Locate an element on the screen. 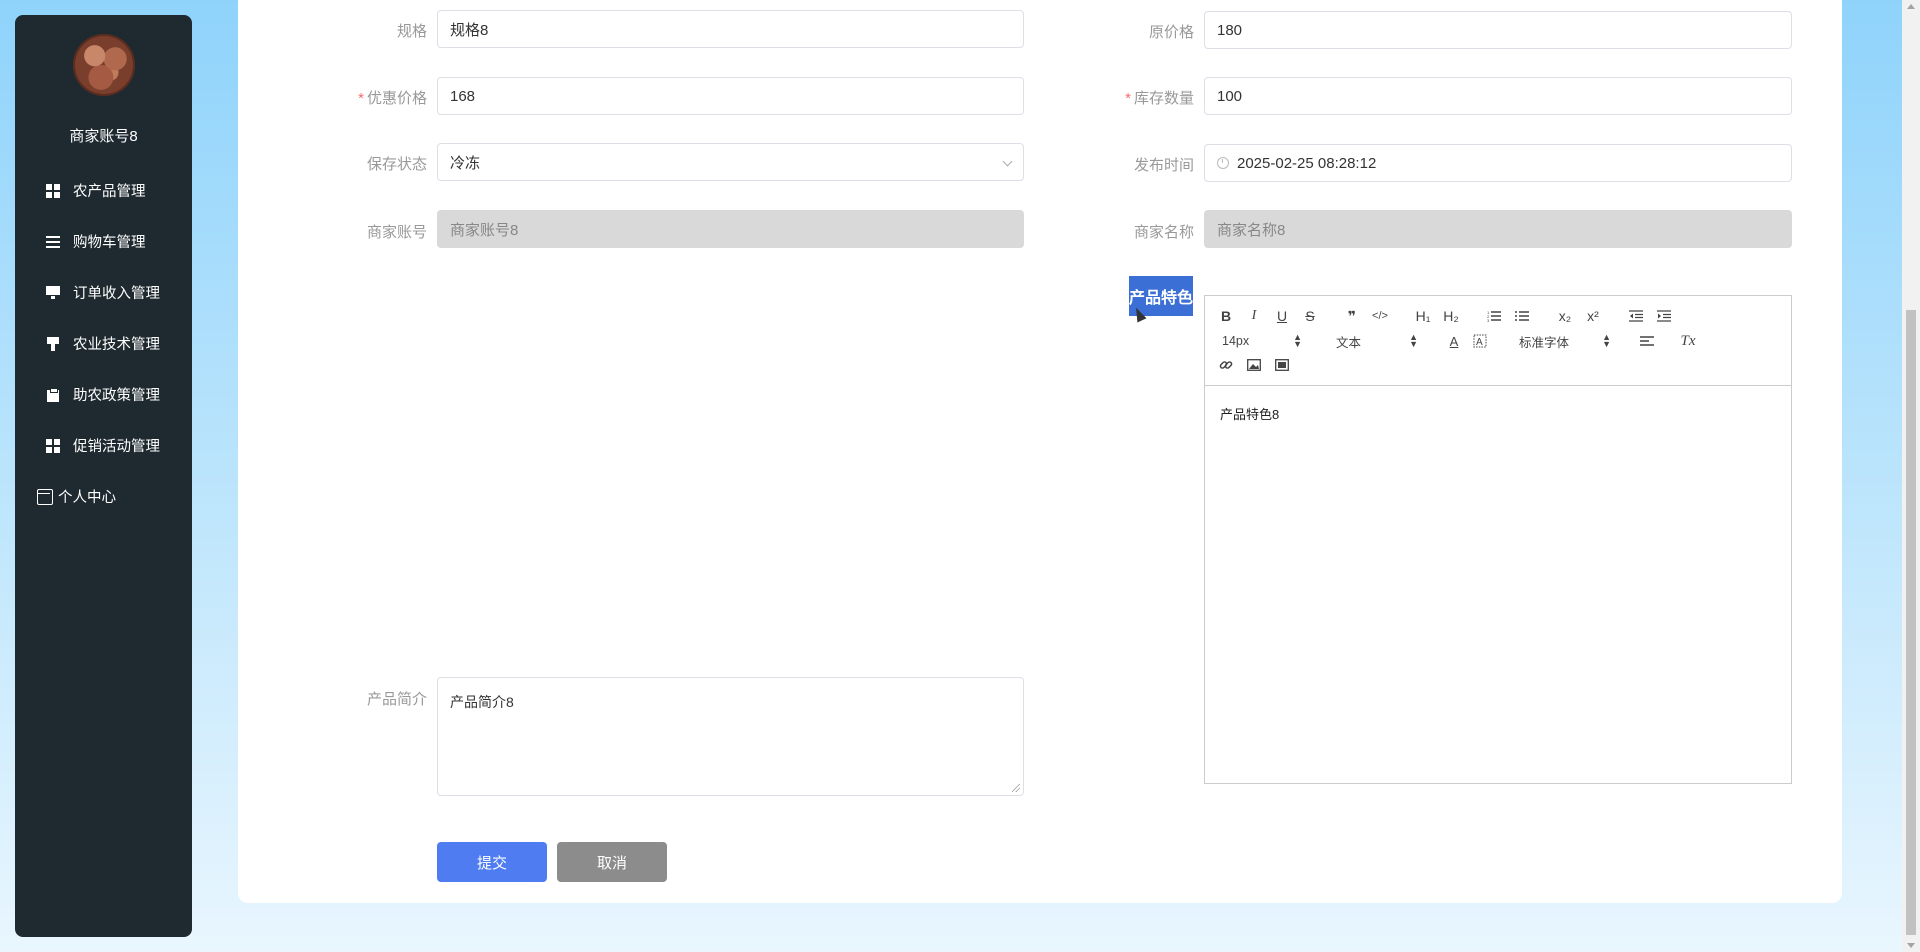  bold-icon: B is located at coordinates (1226, 316).